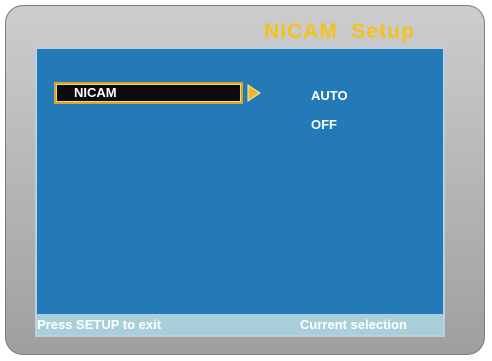  What do you see at coordinates (324, 125) in the screenshot?
I see `option-off: OFF` at bounding box center [324, 125].